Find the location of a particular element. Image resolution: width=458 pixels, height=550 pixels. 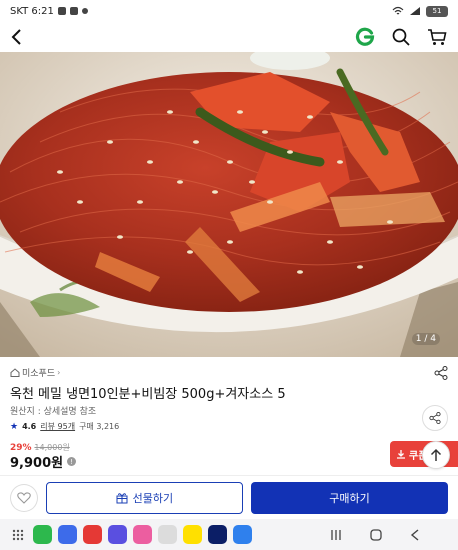

phone-app-icon is located at coordinates (42, 534).